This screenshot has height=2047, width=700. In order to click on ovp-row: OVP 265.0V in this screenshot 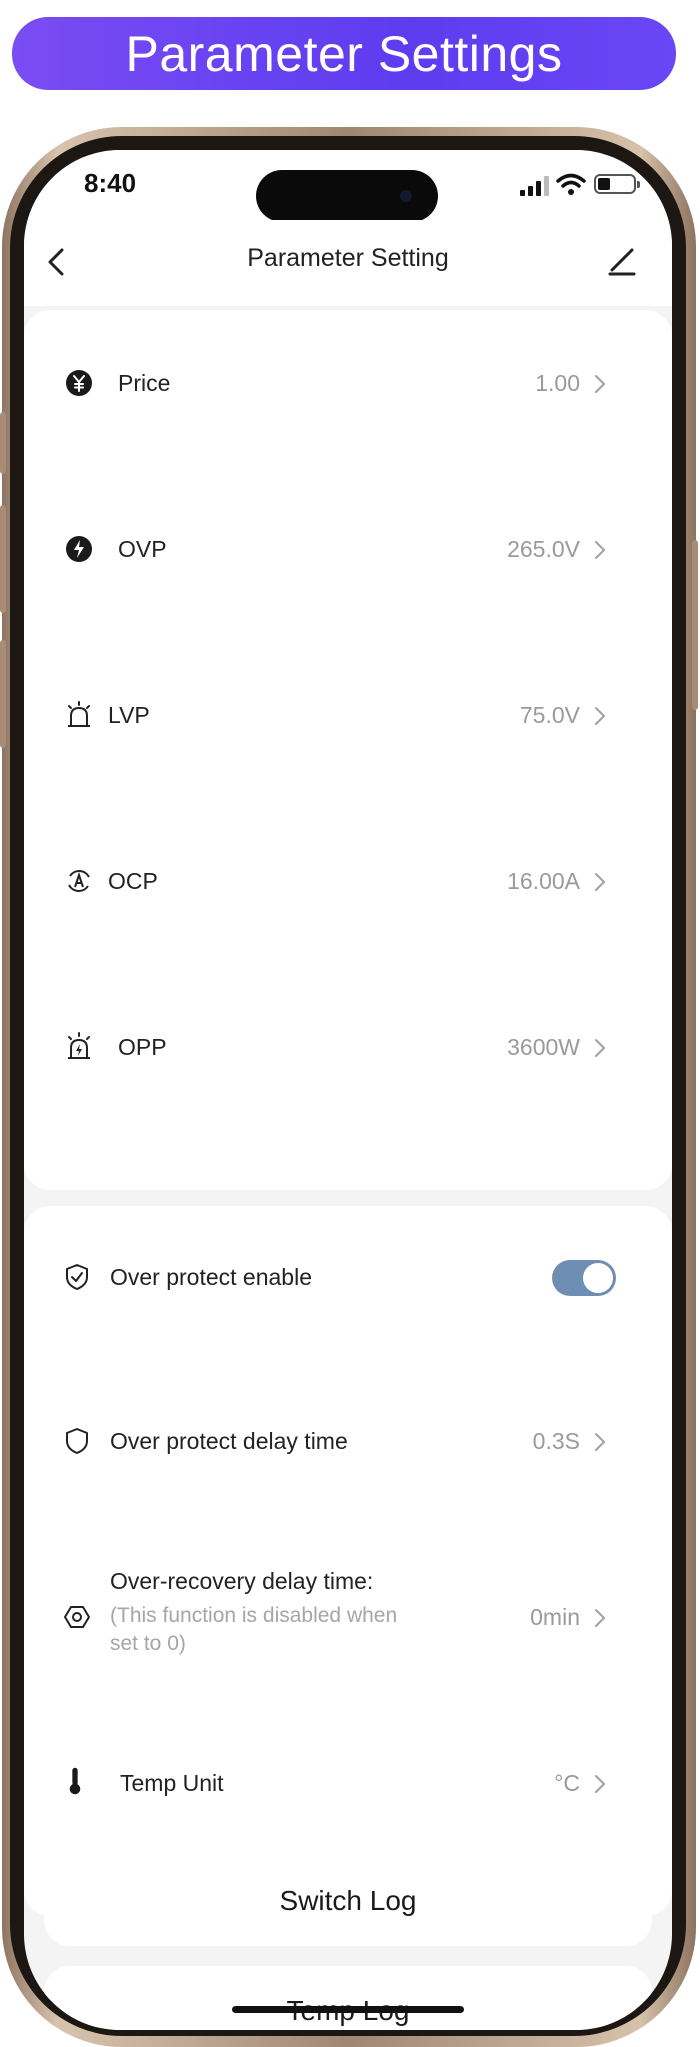, I will do `click(348, 550)`.